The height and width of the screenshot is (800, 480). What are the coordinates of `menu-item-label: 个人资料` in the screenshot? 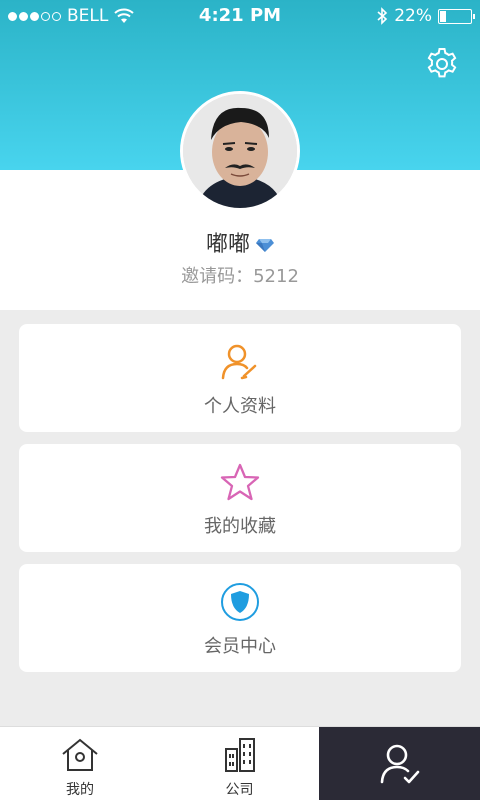 It's located at (240, 406).